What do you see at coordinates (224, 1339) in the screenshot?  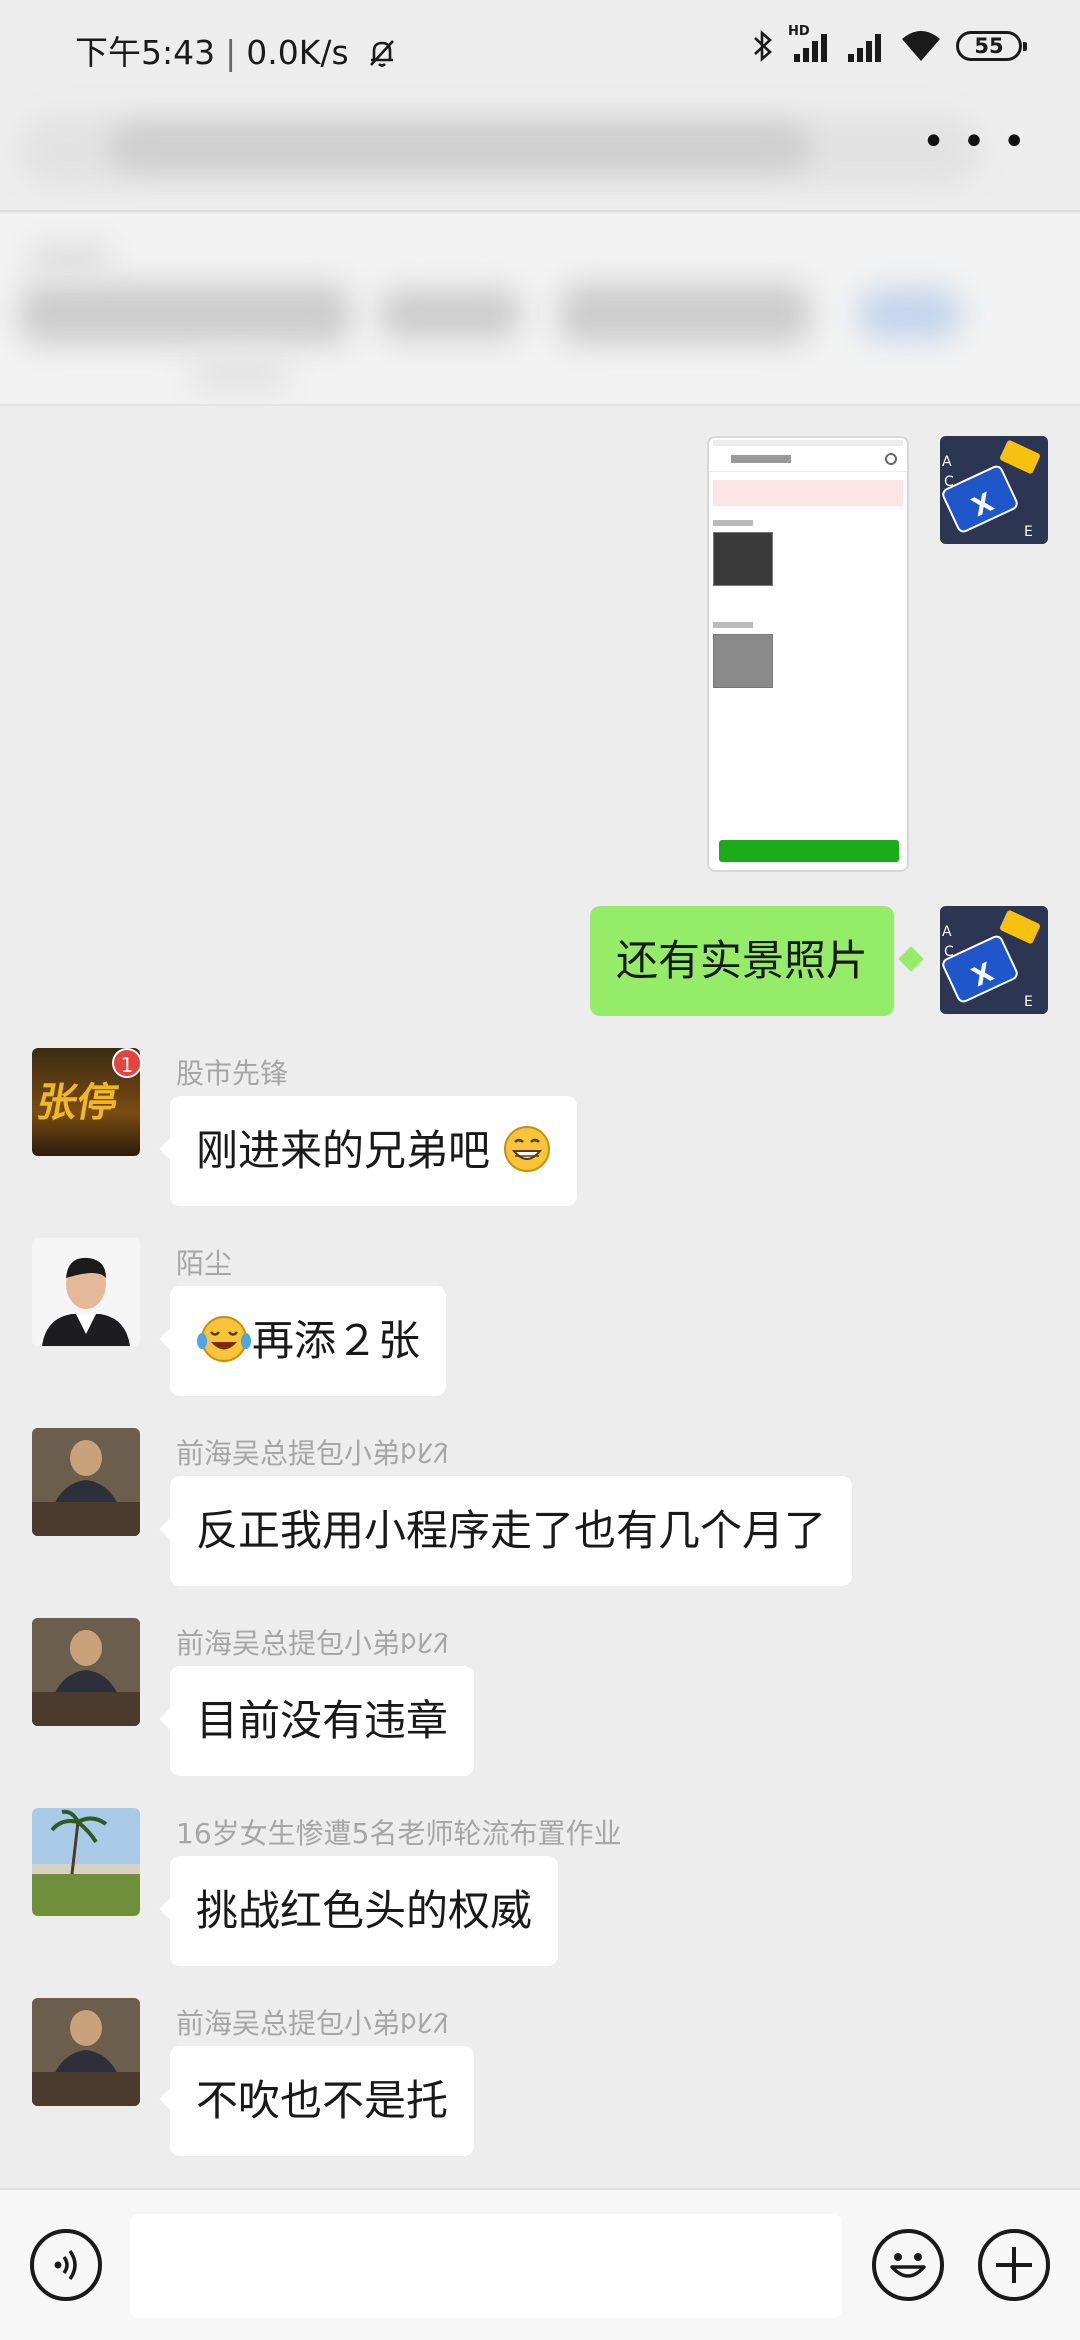 I see `tears-of-joy-emoji-icon` at bounding box center [224, 1339].